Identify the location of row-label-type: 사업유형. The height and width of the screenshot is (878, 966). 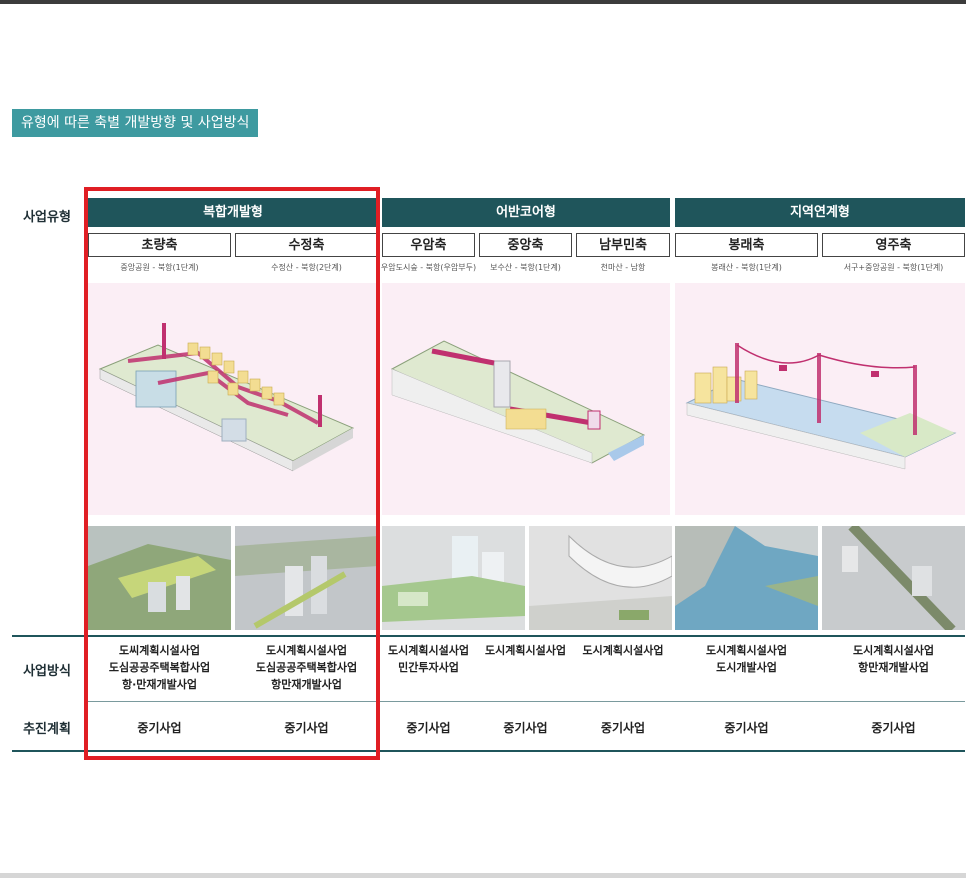
(47, 217).